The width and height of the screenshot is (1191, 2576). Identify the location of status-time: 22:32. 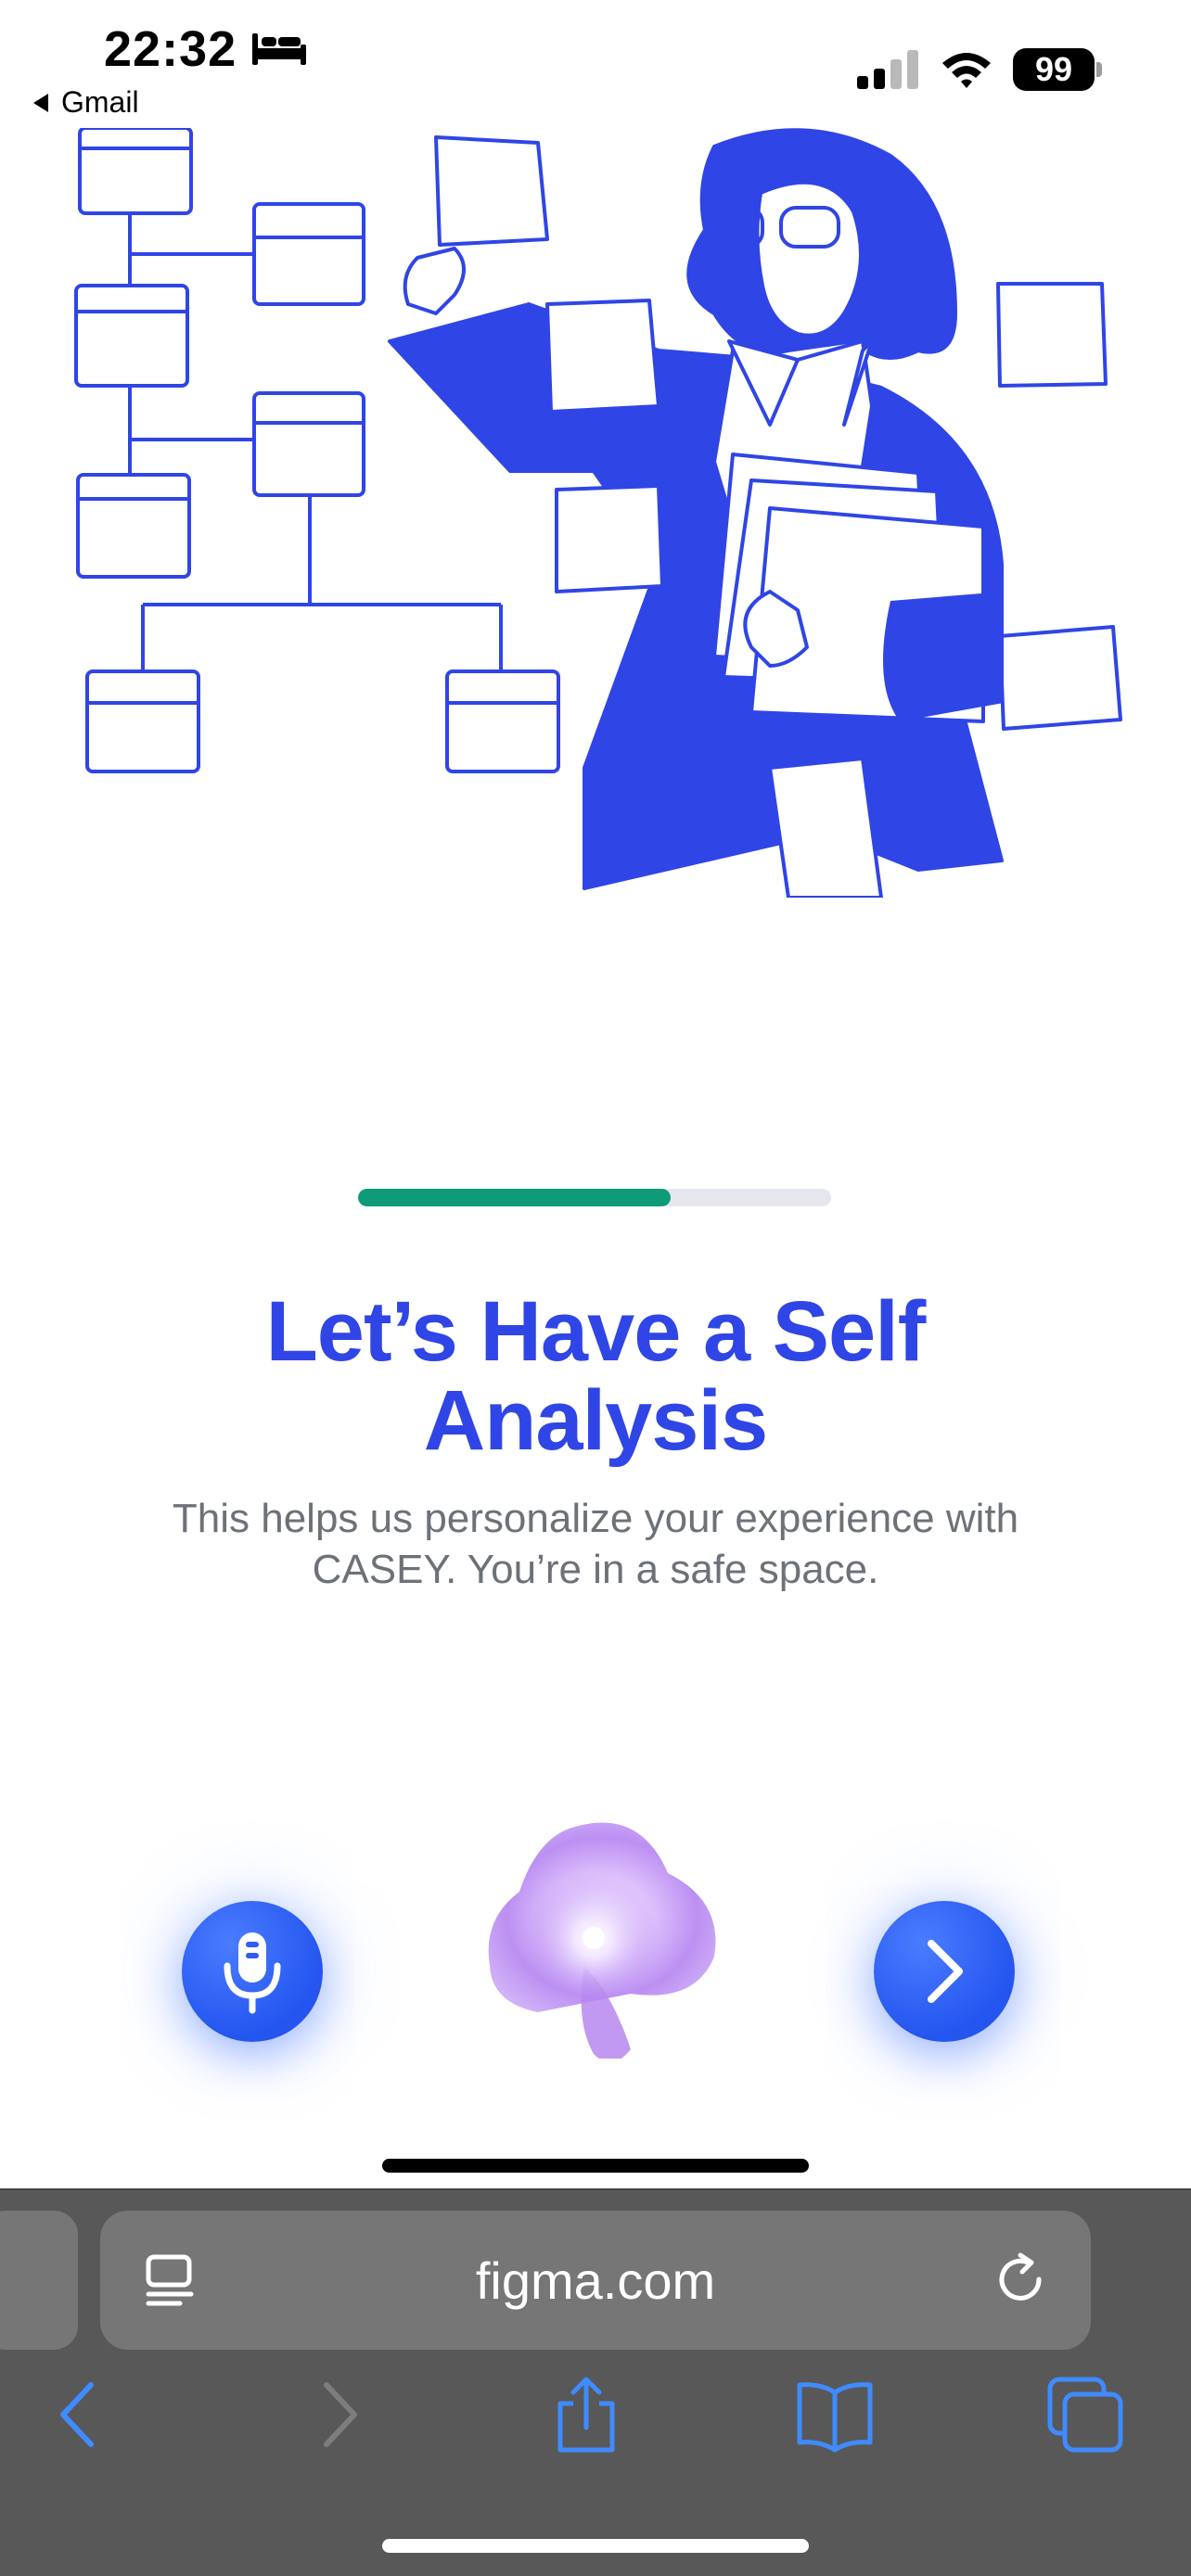
(170, 49).